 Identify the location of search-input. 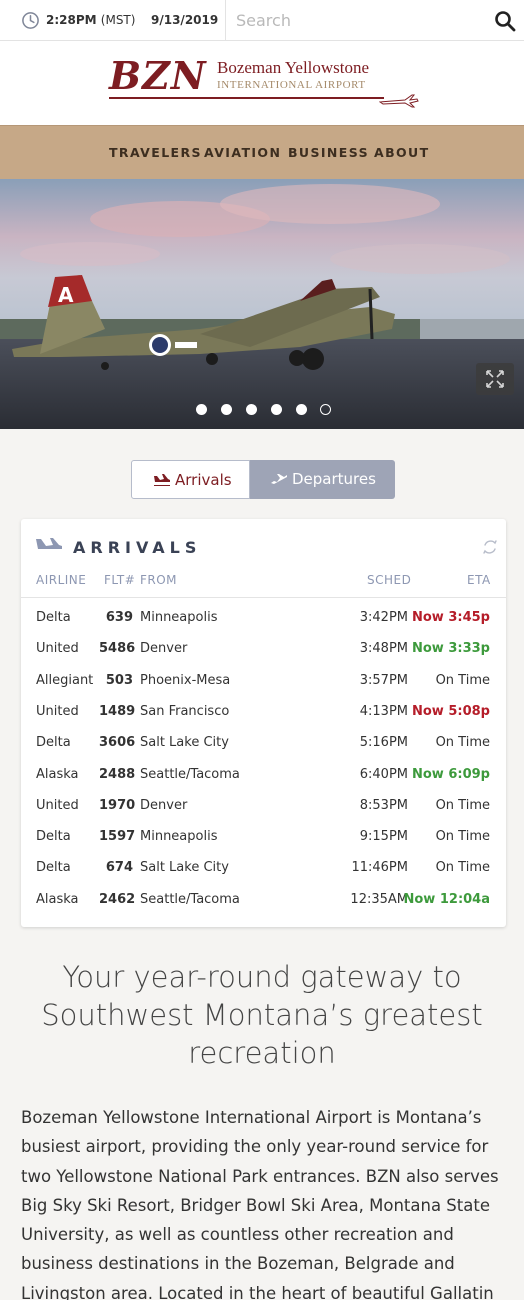
(356, 20).